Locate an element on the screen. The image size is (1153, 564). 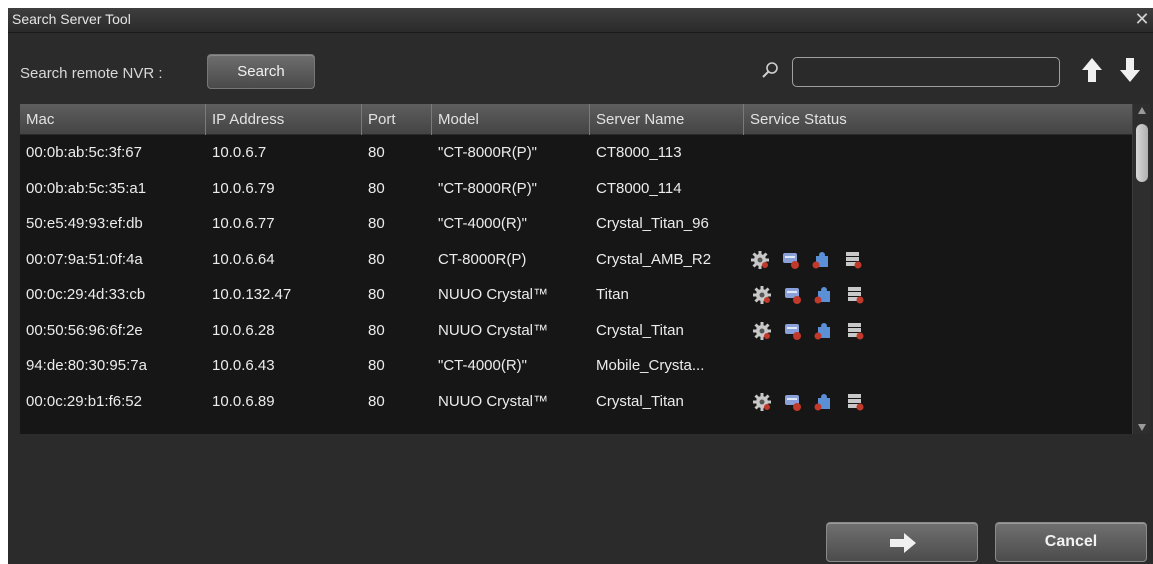
column-header-model: Model is located at coordinates (511, 119).